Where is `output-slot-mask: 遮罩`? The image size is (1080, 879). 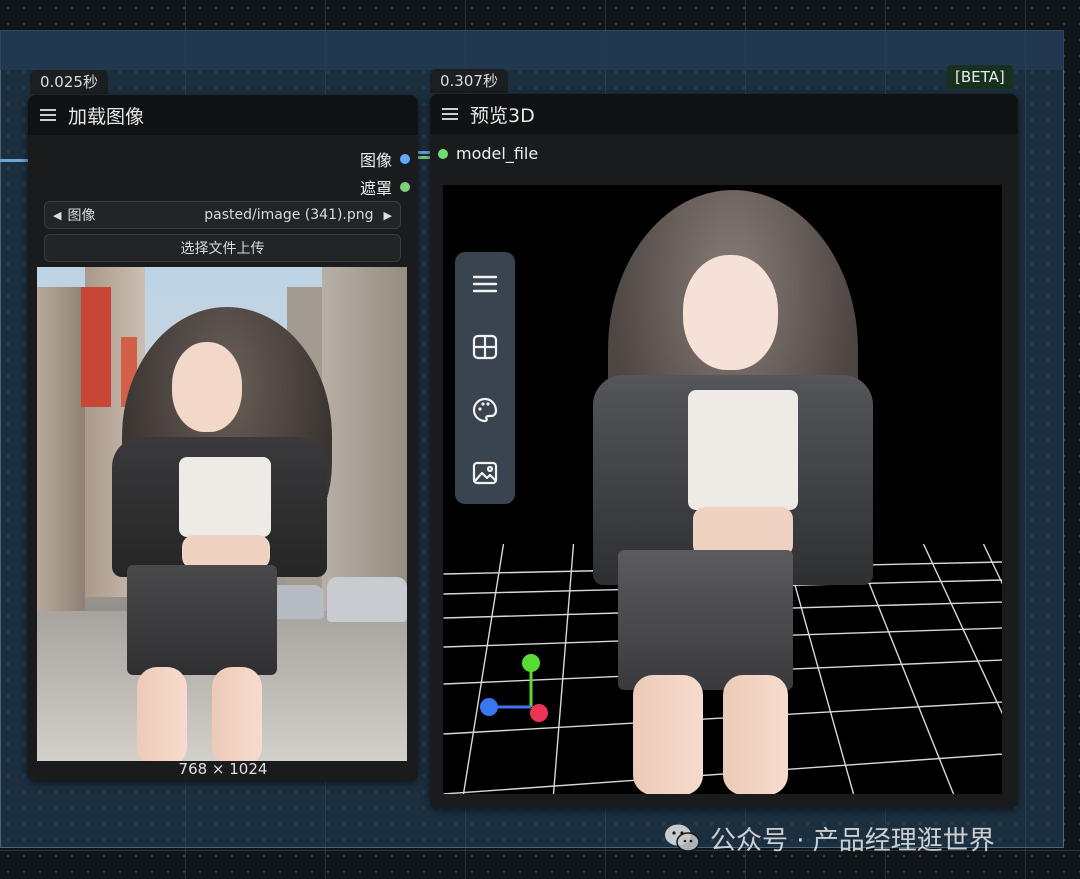 output-slot-mask: 遮罩 is located at coordinates (385, 187).